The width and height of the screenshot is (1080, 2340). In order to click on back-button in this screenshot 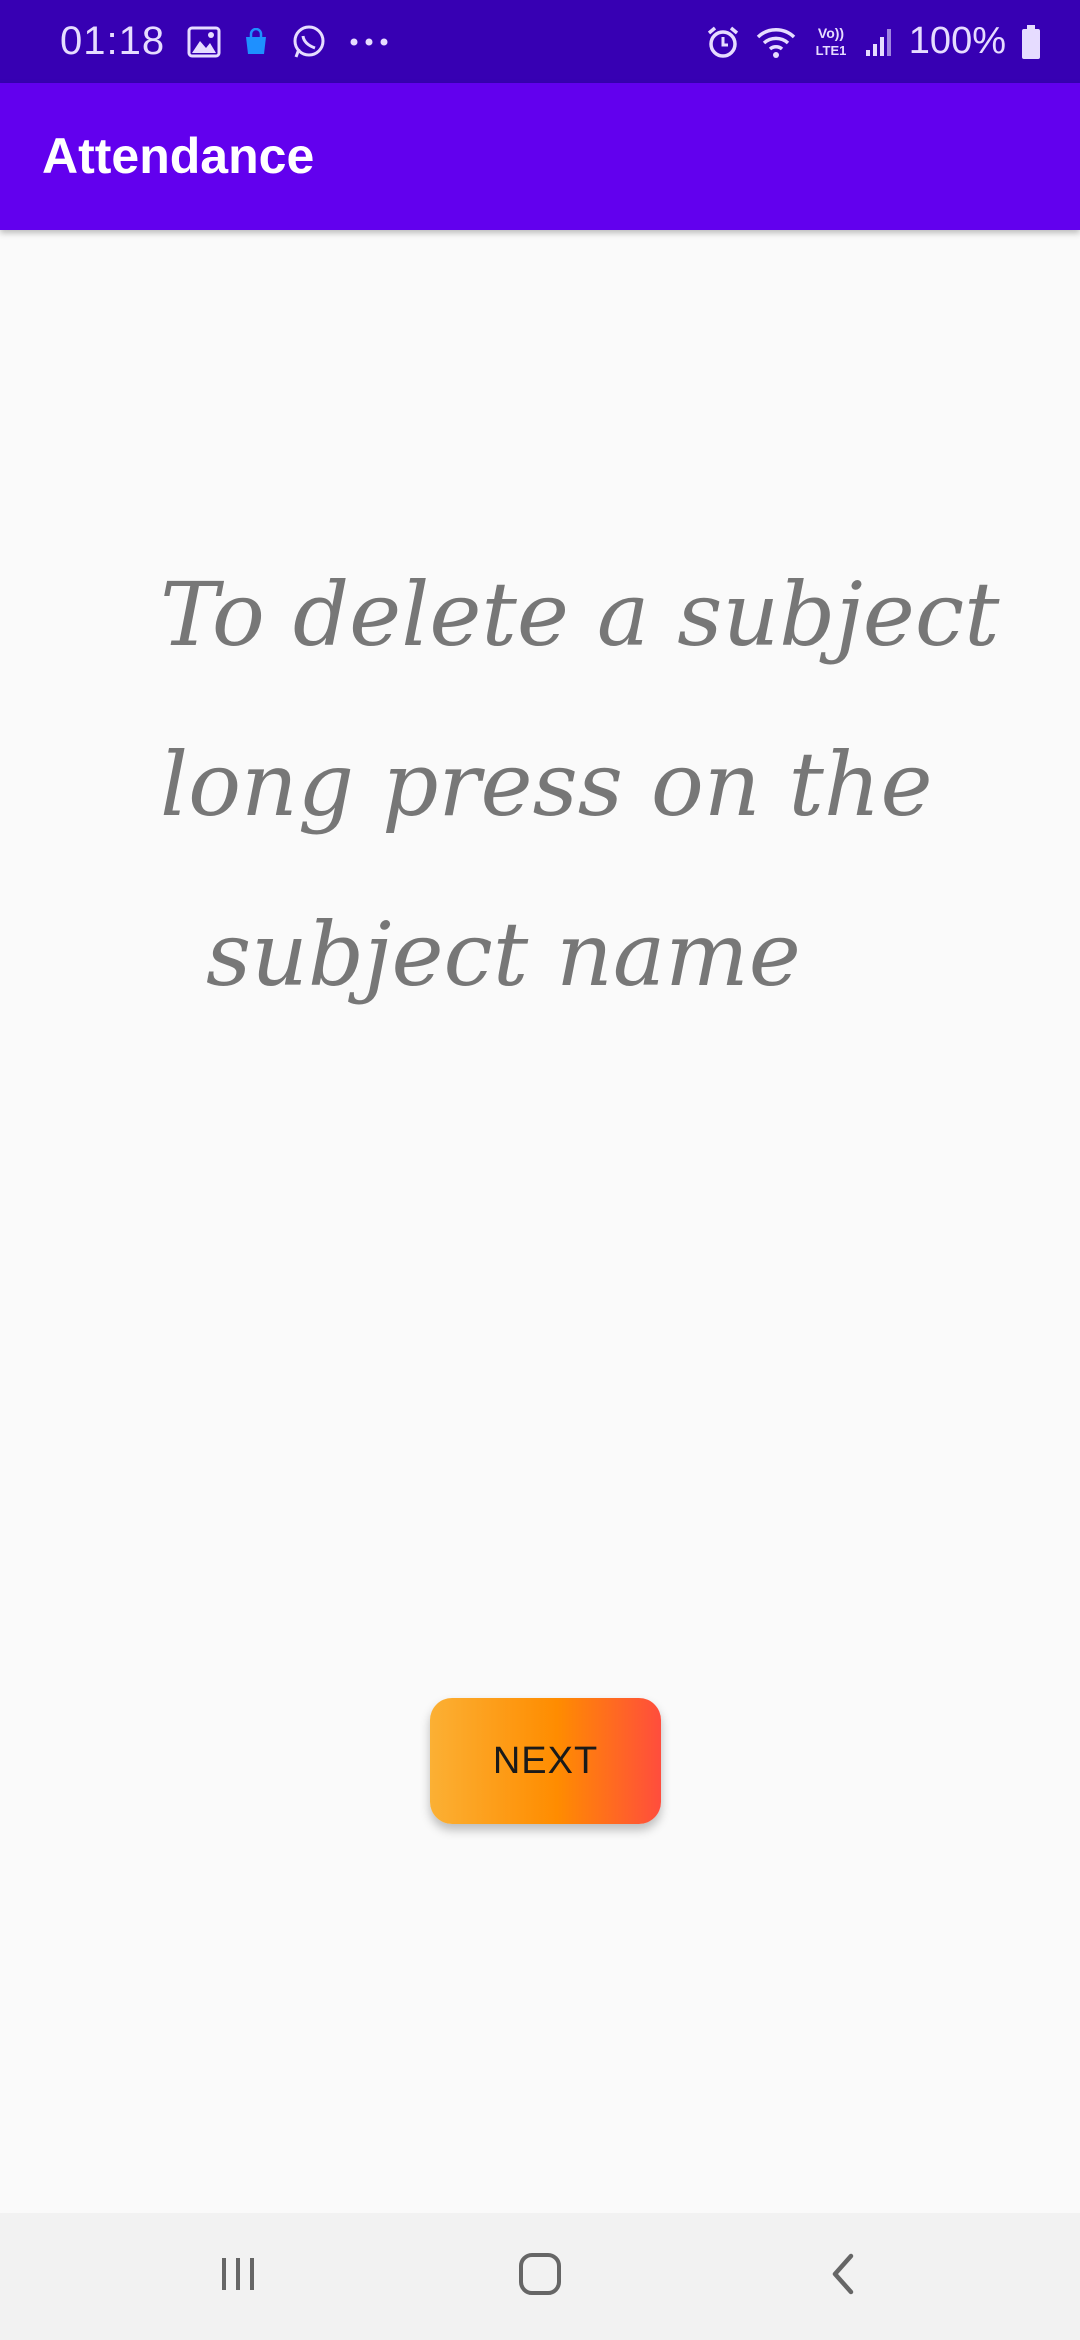, I will do `click(843, 2276)`.